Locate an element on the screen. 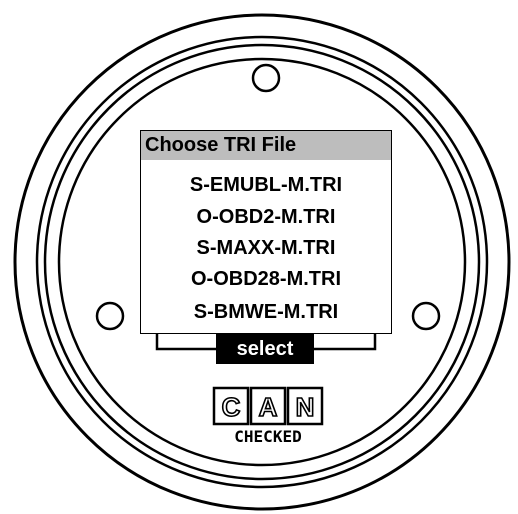 This screenshot has width=518, height=514. select-button: select is located at coordinates (265, 349).